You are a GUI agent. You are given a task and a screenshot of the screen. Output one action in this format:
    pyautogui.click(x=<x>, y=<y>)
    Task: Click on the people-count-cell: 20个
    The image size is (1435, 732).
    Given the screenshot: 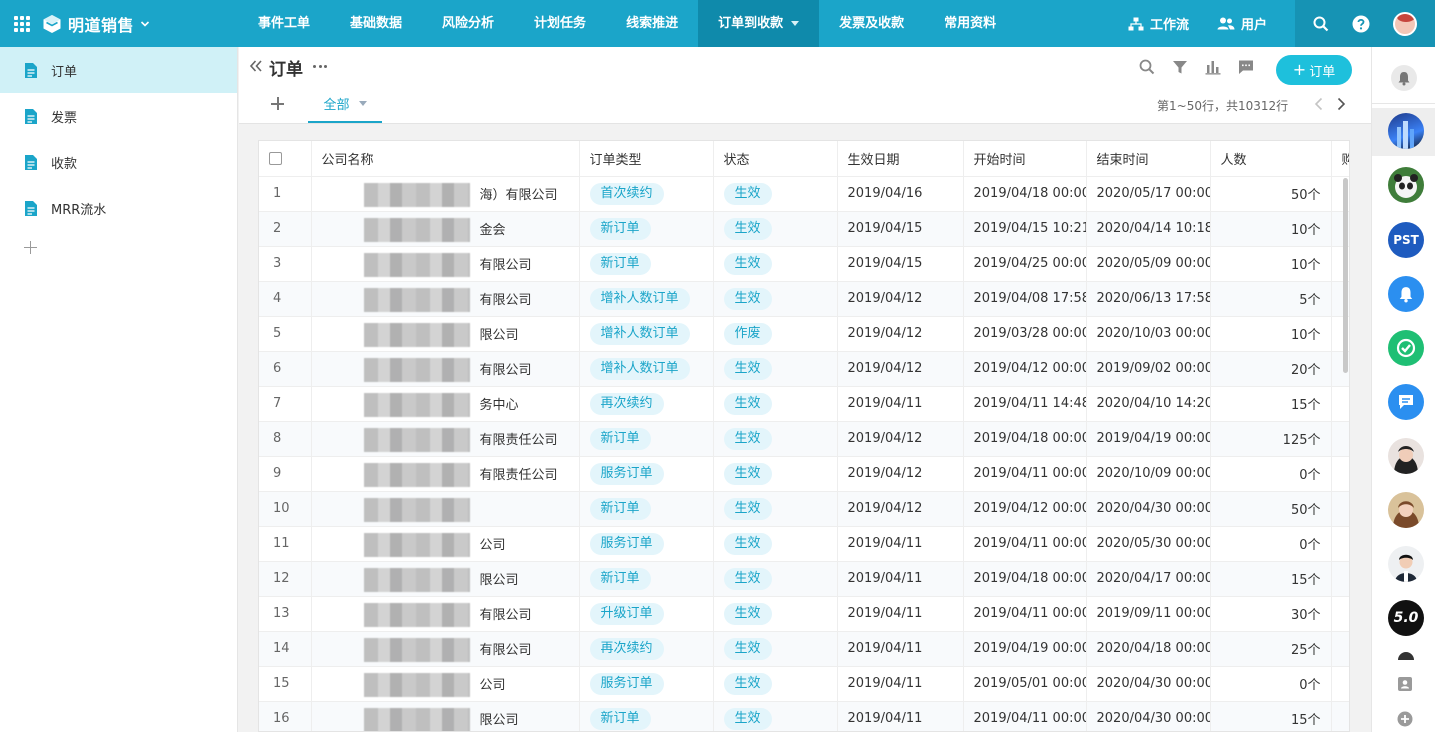 What is the action you would take?
    pyautogui.click(x=1271, y=369)
    